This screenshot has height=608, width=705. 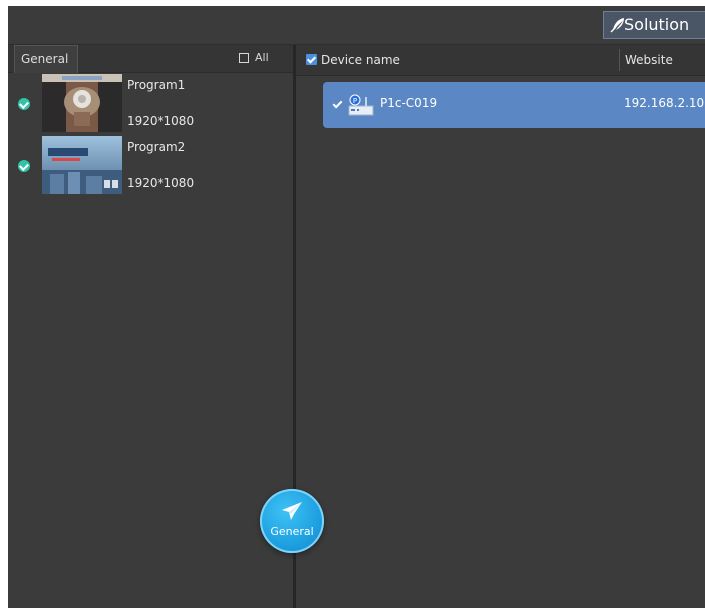 I want to click on program-list-header: General All, so click(x=150, y=59).